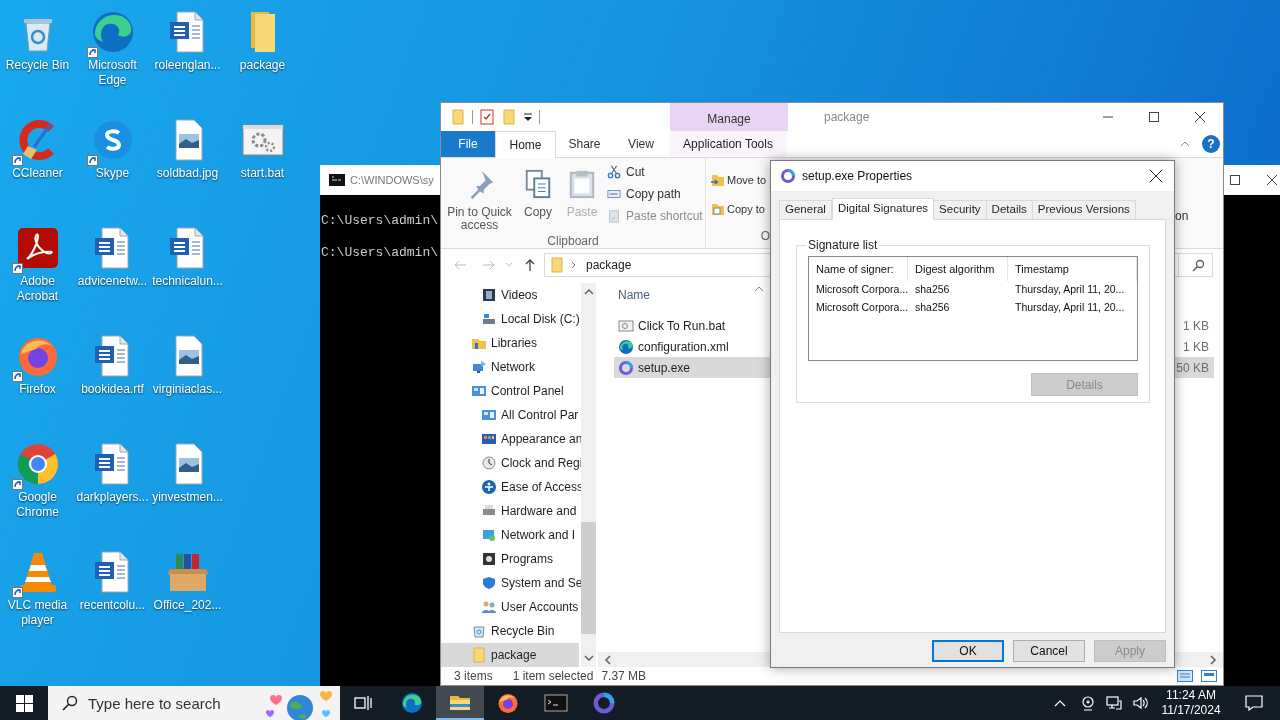 This screenshot has width=1280, height=720. What do you see at coordinates (683, 347) in the screenshot?
I see `file-name: configuration.xml` at bounding box center [683, 347].